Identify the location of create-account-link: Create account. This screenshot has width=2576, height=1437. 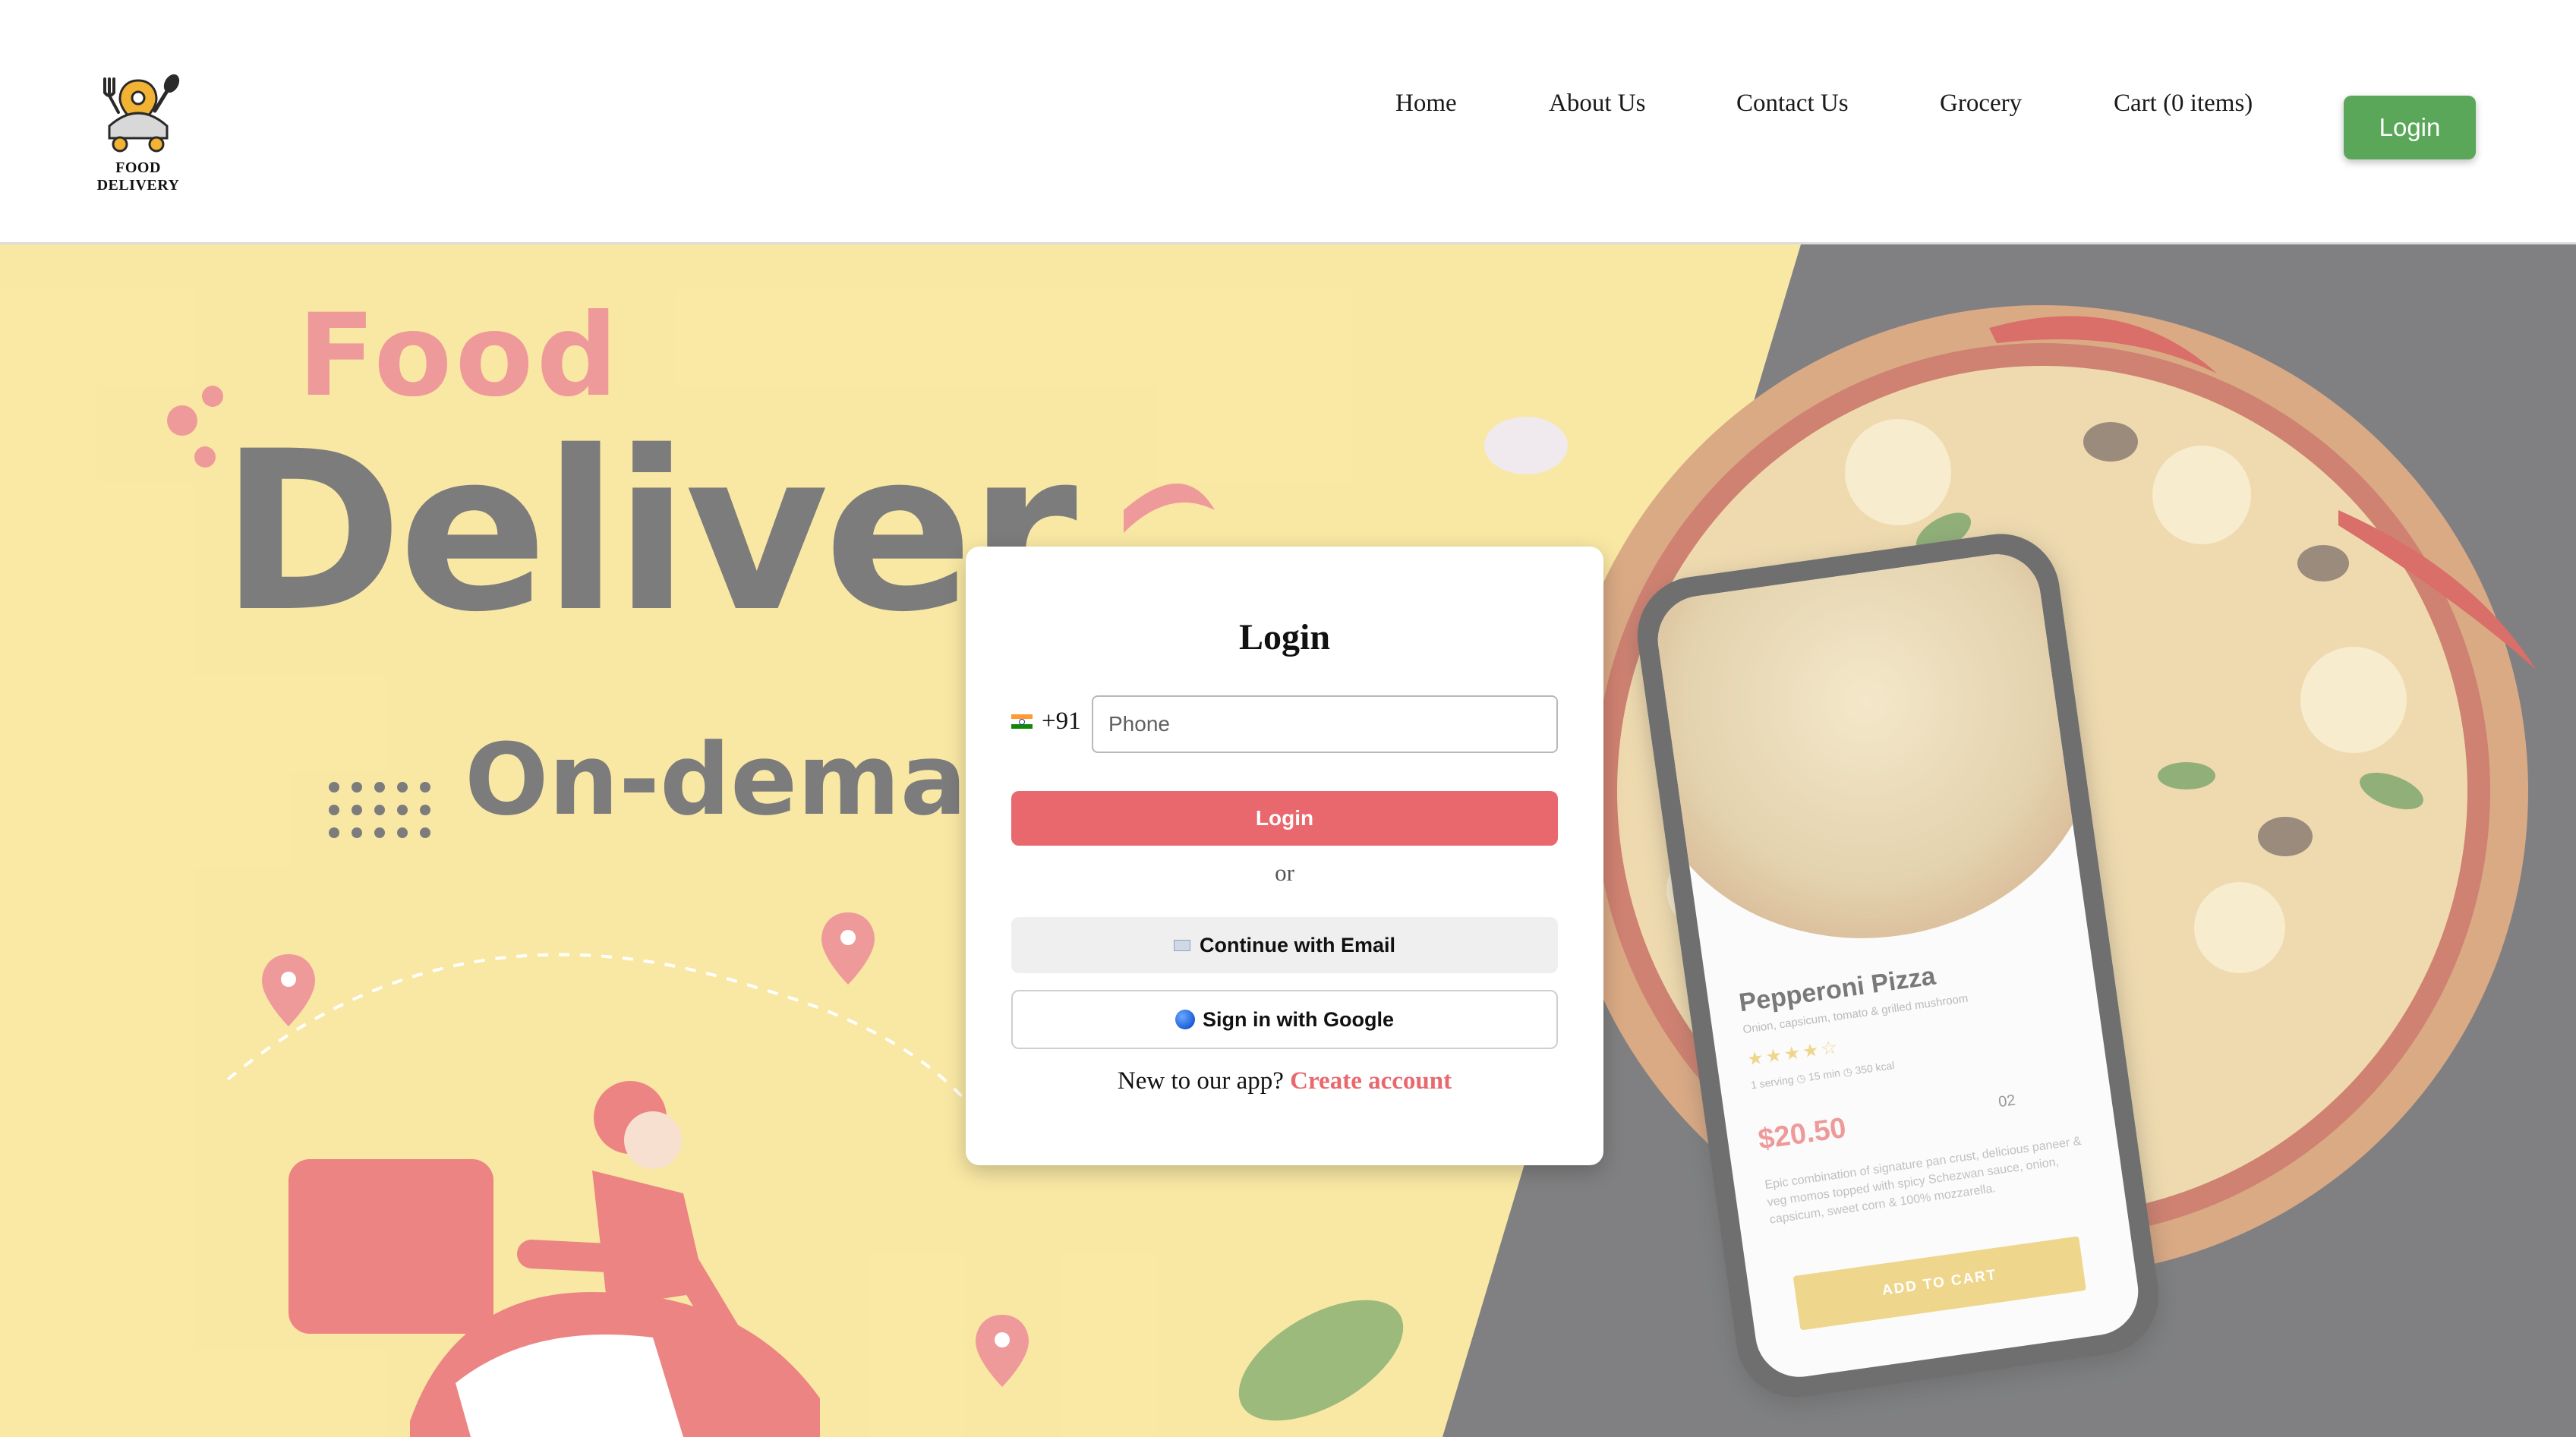
(1371, 1081).